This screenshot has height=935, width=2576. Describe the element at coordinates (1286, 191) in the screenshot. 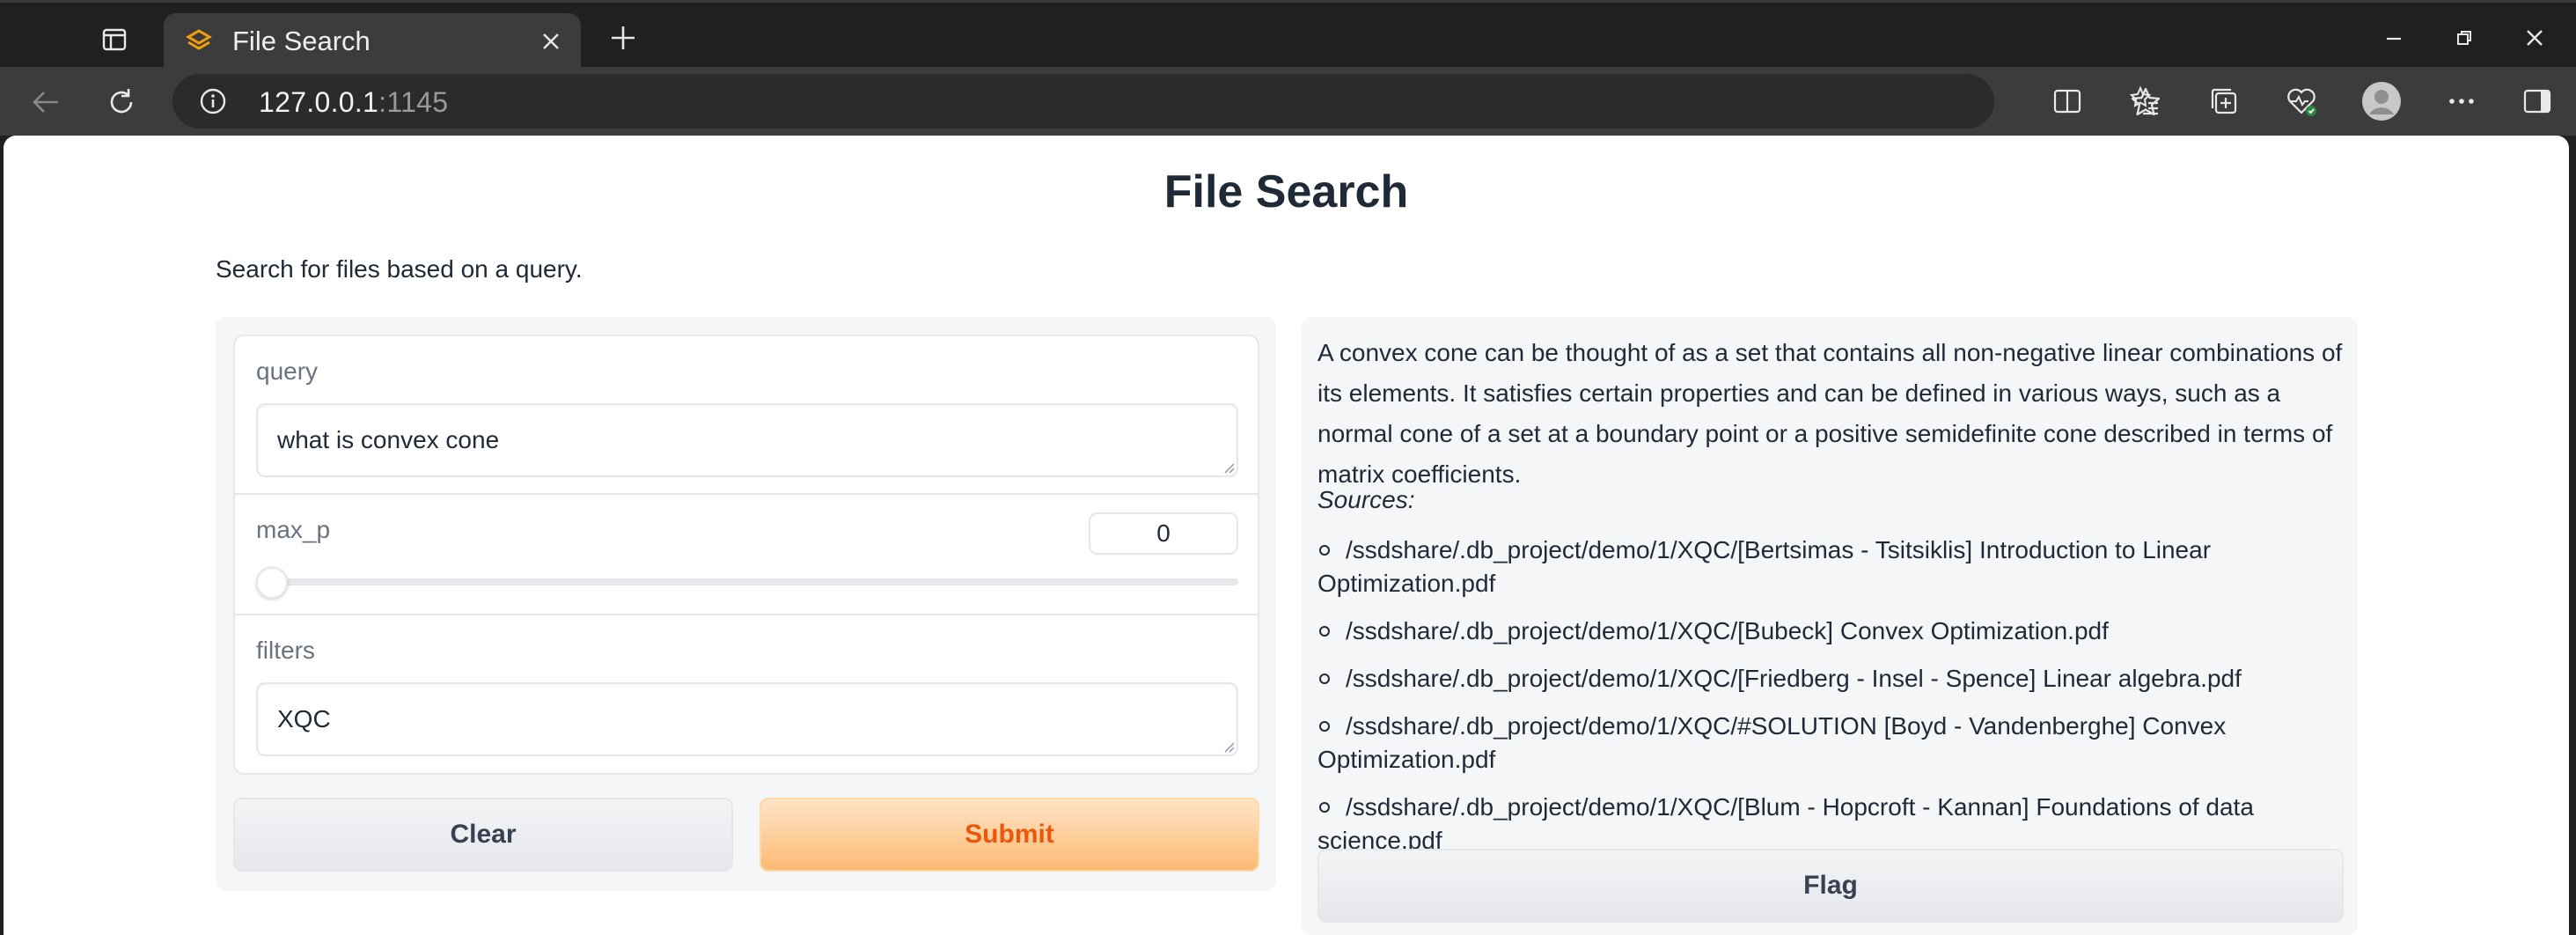

I see `page-title: File Search` at that location.